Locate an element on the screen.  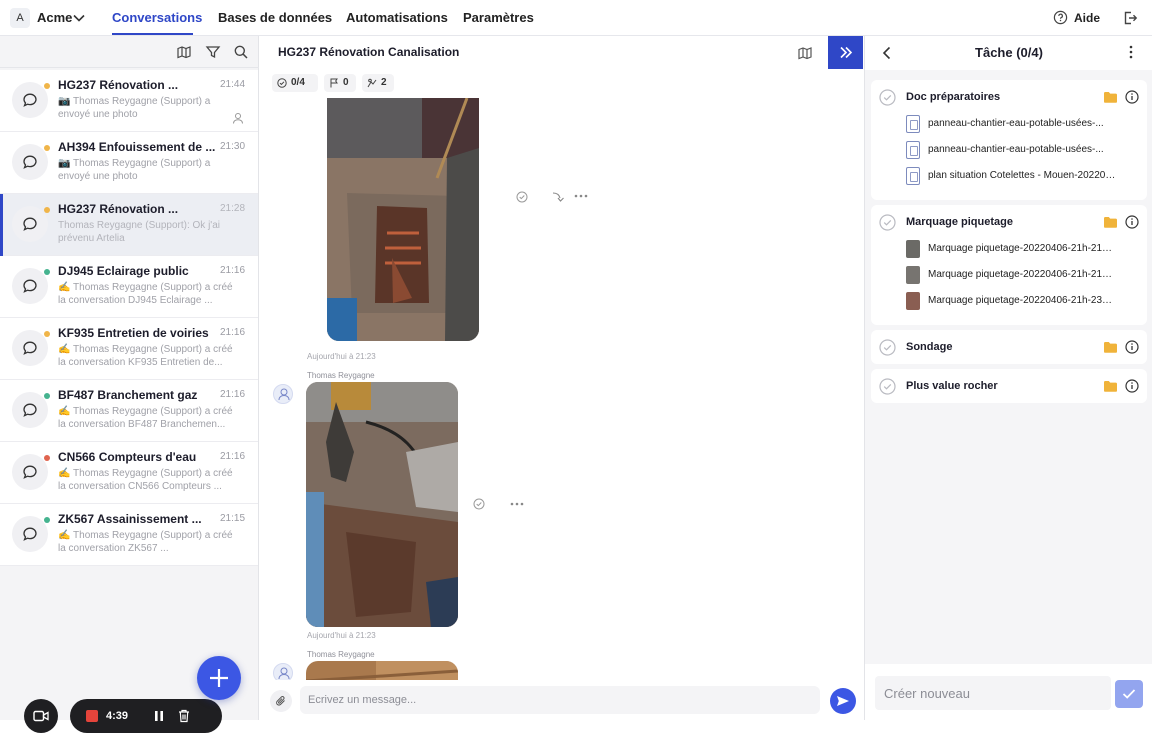
message-input is located at coordinates (560, 700).